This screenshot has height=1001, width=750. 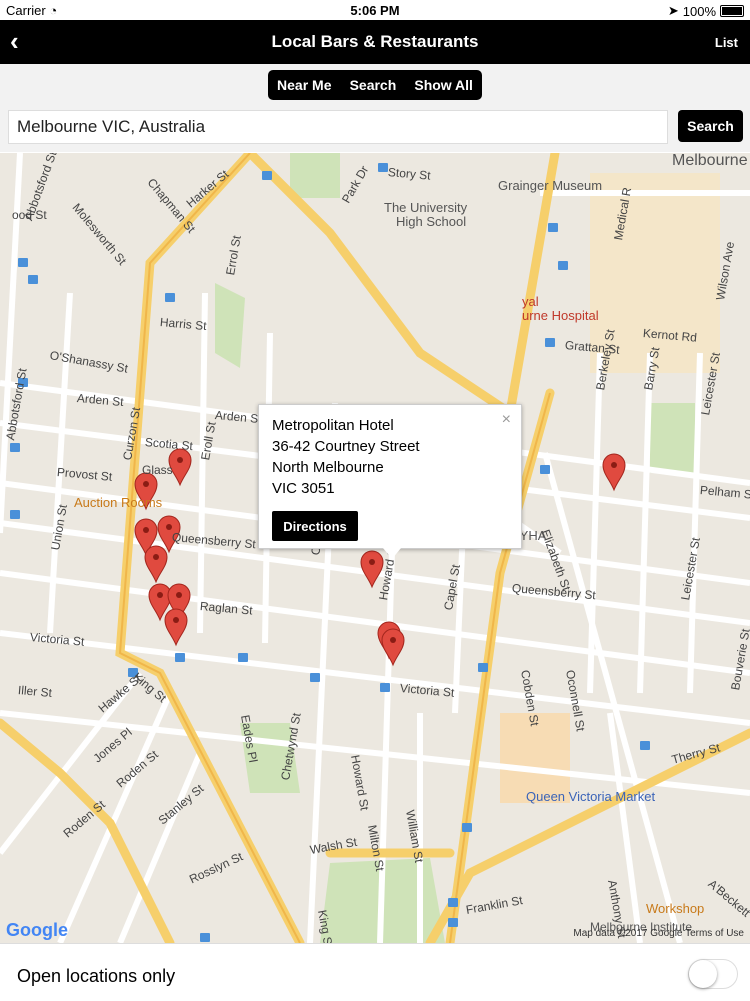 What do you see at coordinates (710, 126) in the screenshot?
I see `search-button: Search` at bounding box center [710, 126].